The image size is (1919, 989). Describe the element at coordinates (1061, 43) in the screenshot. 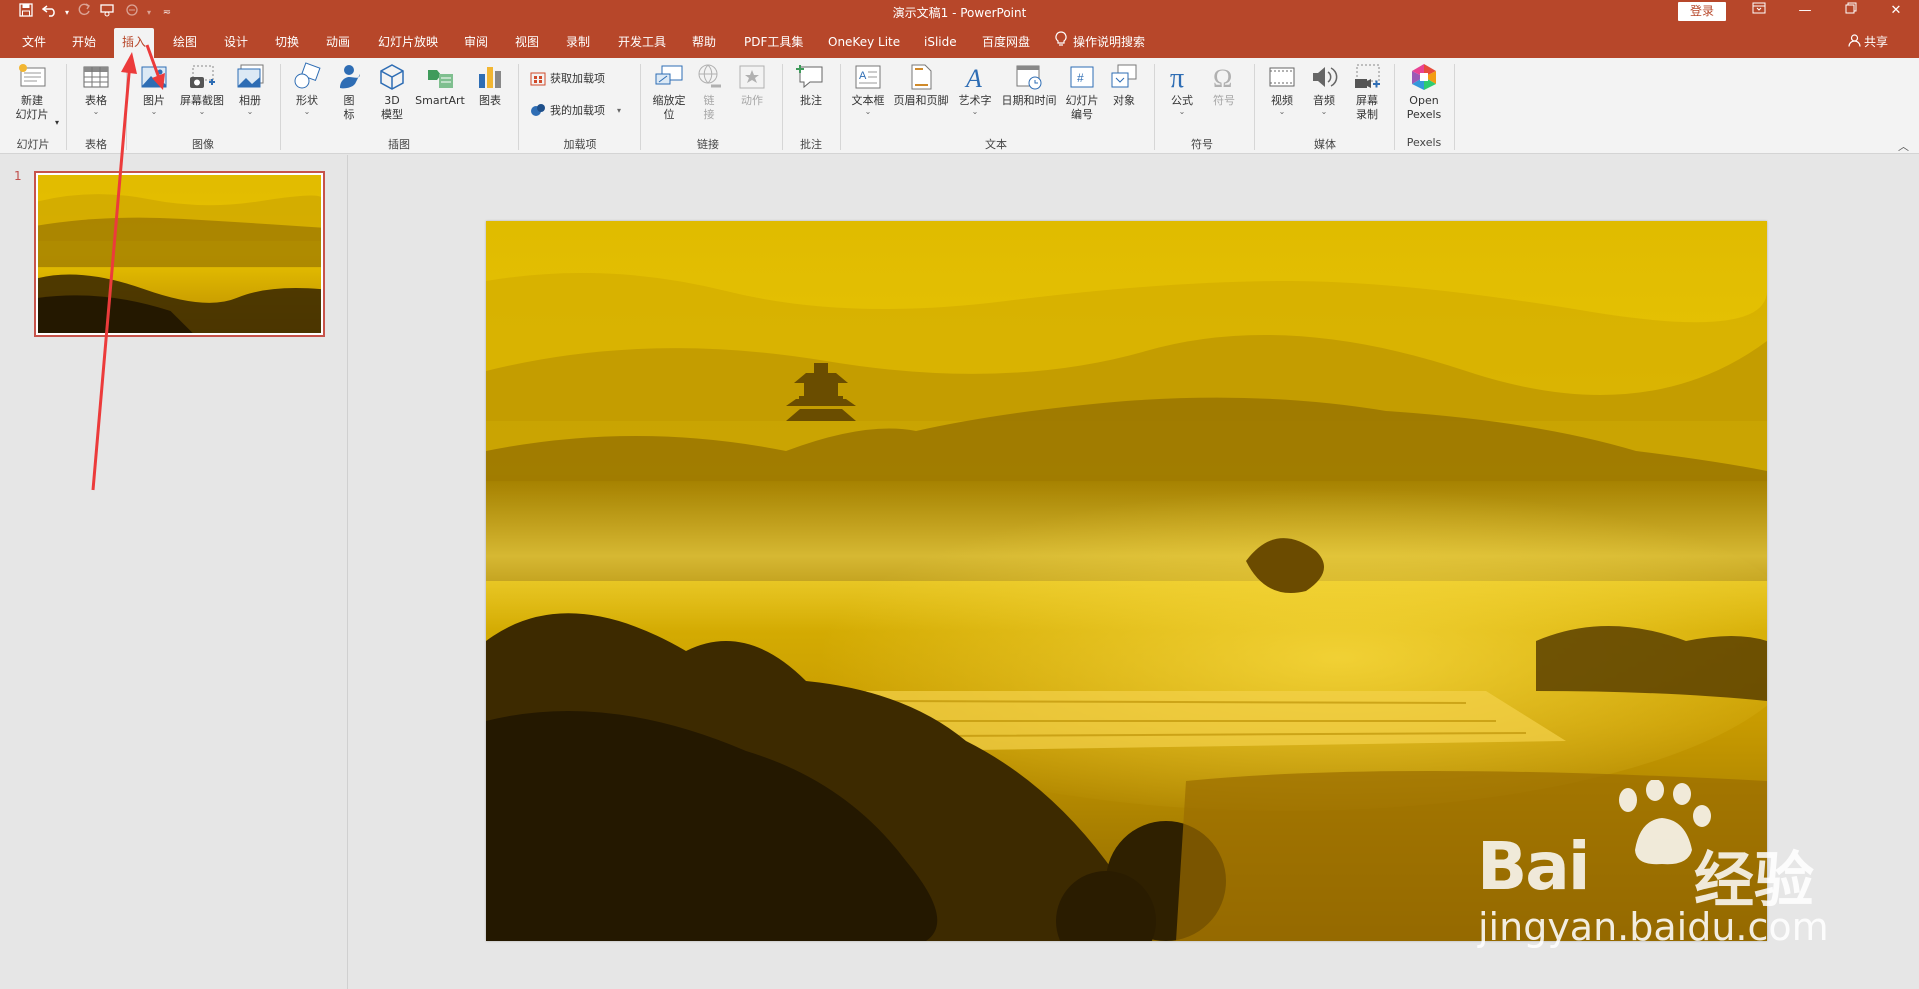

I see `lightbulb-icon` at that location.